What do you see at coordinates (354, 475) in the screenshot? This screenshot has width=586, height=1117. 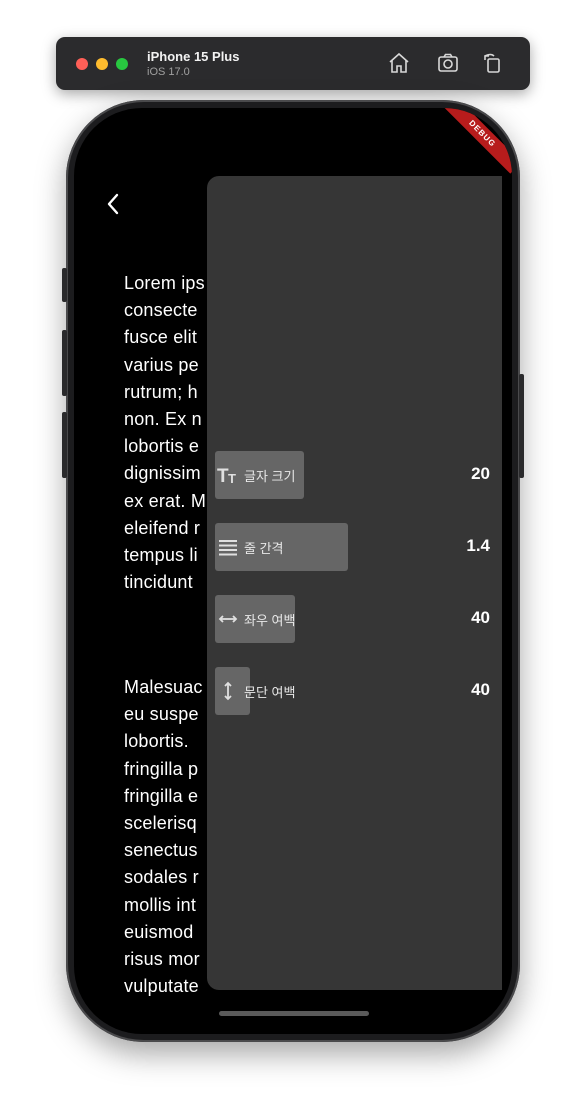 I see `setting-row-font-size: TT 글자 크기 20` at bounding box center [354, 475].